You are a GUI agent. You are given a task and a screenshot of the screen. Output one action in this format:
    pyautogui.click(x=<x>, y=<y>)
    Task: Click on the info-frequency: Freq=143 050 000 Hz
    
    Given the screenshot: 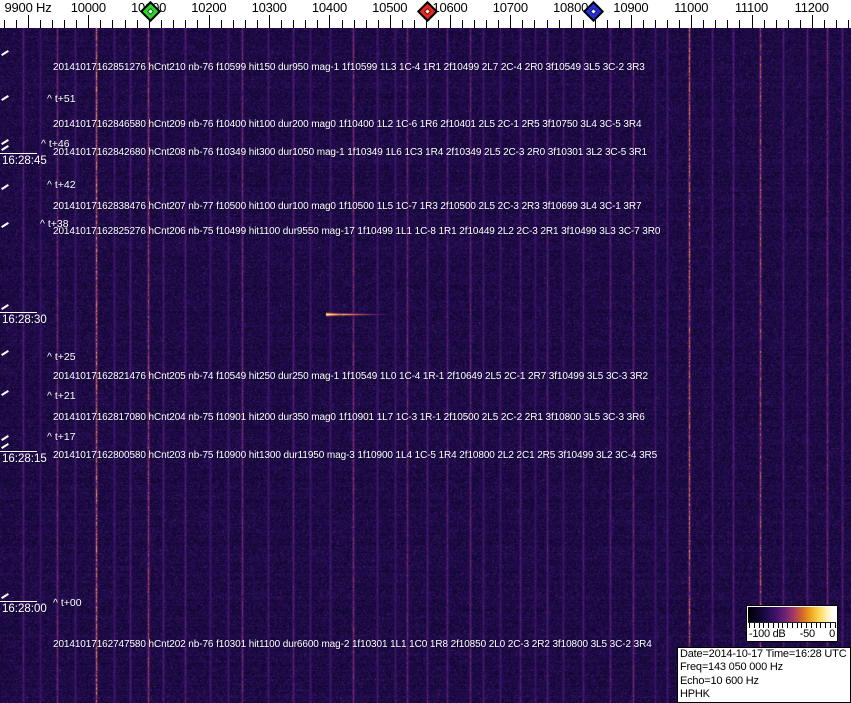 What is the action you would take?
    pyautogui.click(x=731, y=667)
    